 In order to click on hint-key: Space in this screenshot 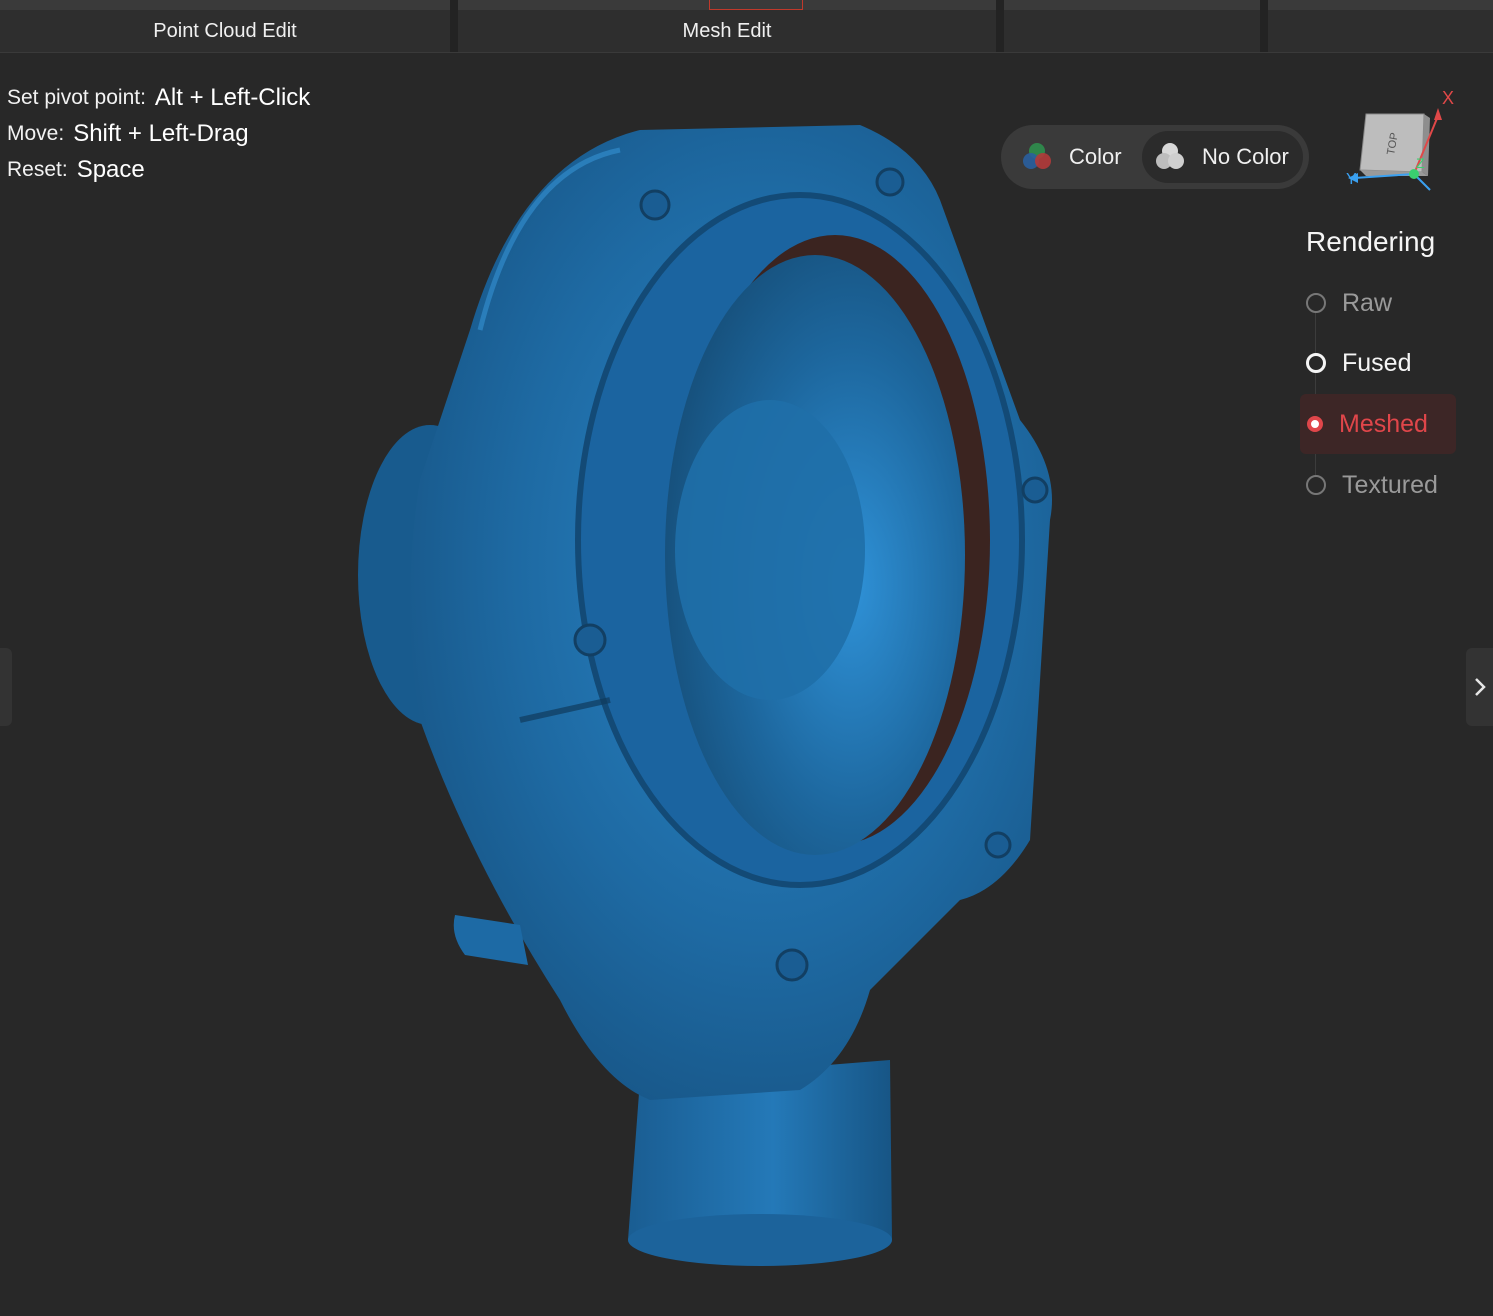, I will do `click(110, 169)`.